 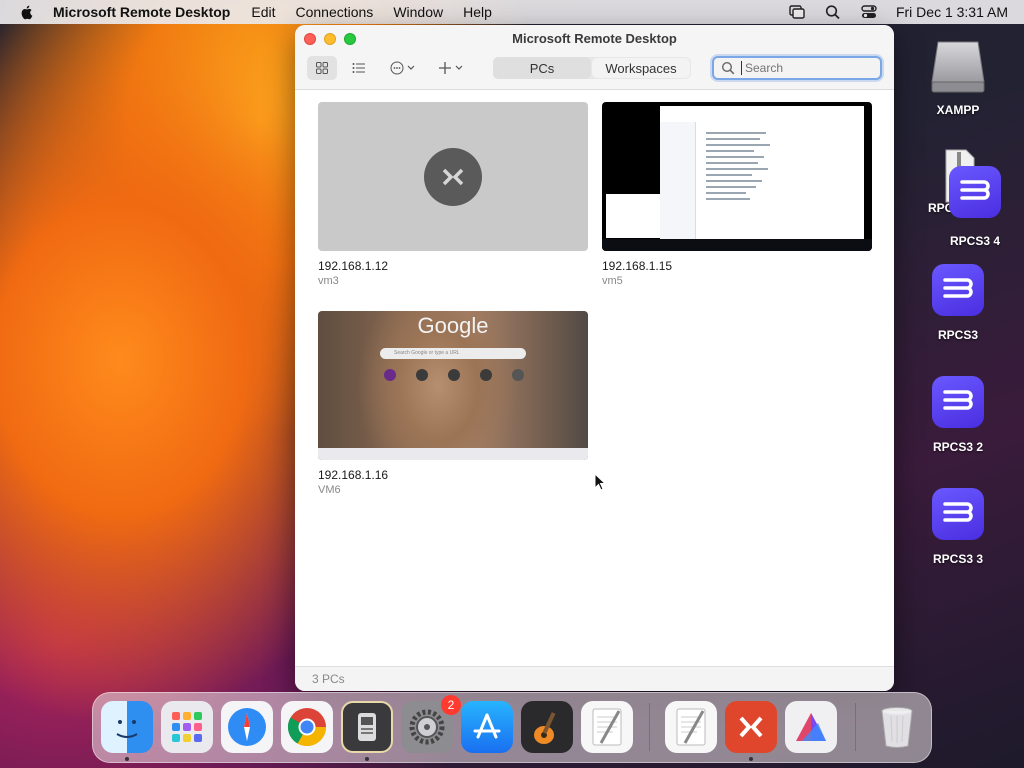 What do you see at coordinates (600, 482) in the screenshot?
I see `mouse-cursor-icon` at bounding box center [600, 482].